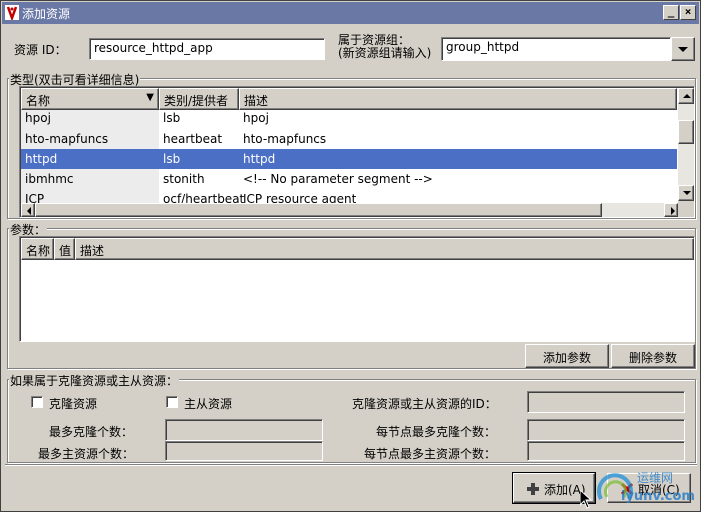 The image size is (701, 512). Describe the element at coordinates (606, 402) in the screenshot. I see `clone-id-input` at that location.